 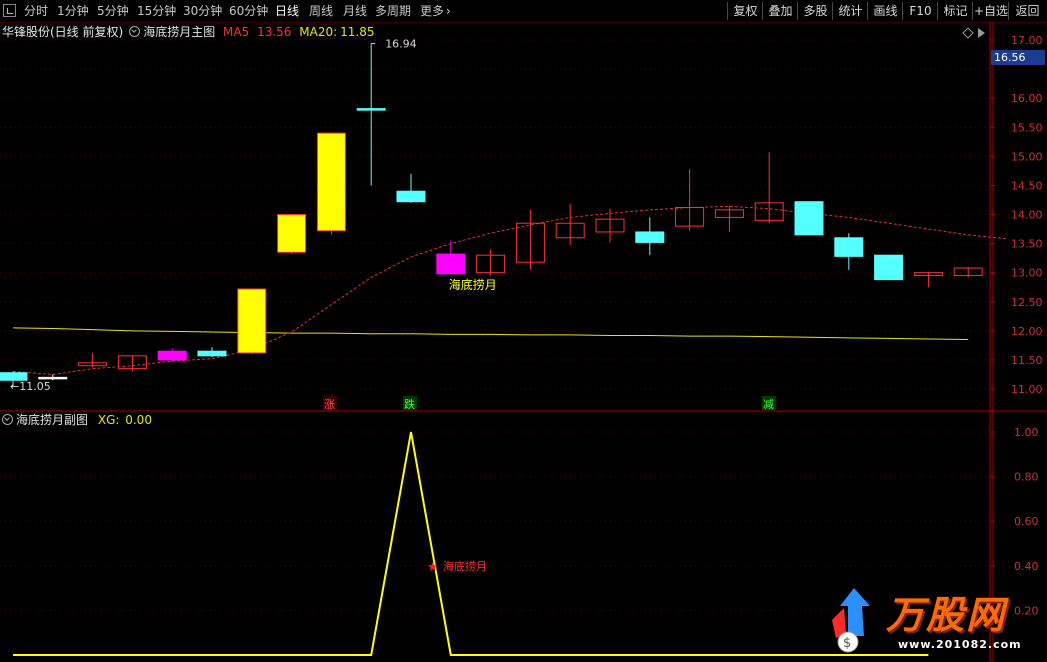 What do you see at coordinates (1027, 302) in the screenshot?
I see `axis-label: 12.50` at bounding box center [1027, 302].